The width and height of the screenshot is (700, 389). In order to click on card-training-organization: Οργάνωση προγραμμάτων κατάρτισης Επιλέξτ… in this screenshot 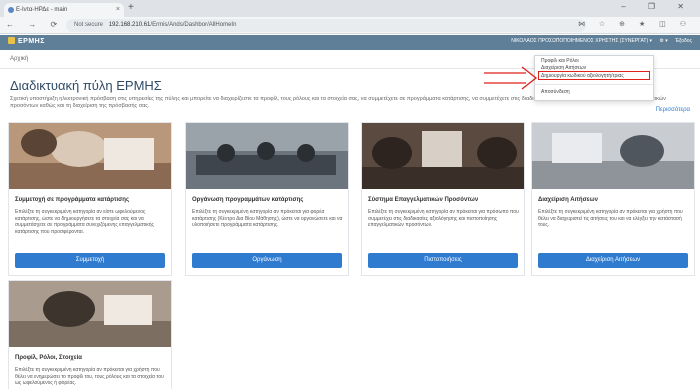, I will do `click(267, 199)`.